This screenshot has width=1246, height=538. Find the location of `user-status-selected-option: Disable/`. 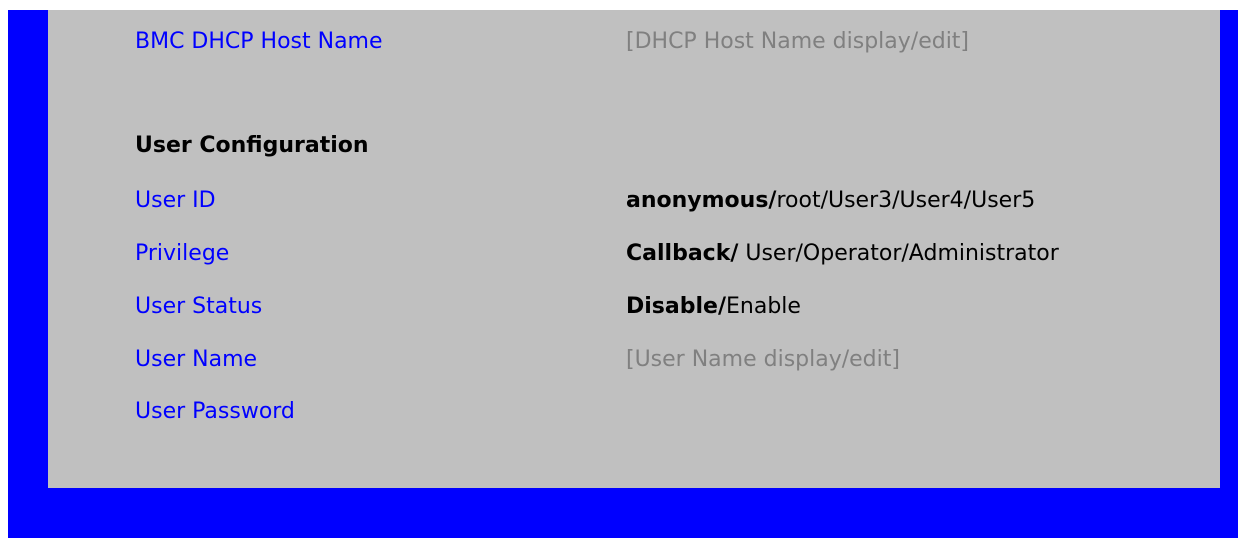

user-status-selected-option: Disable/ is located at coordinates (676, 306).